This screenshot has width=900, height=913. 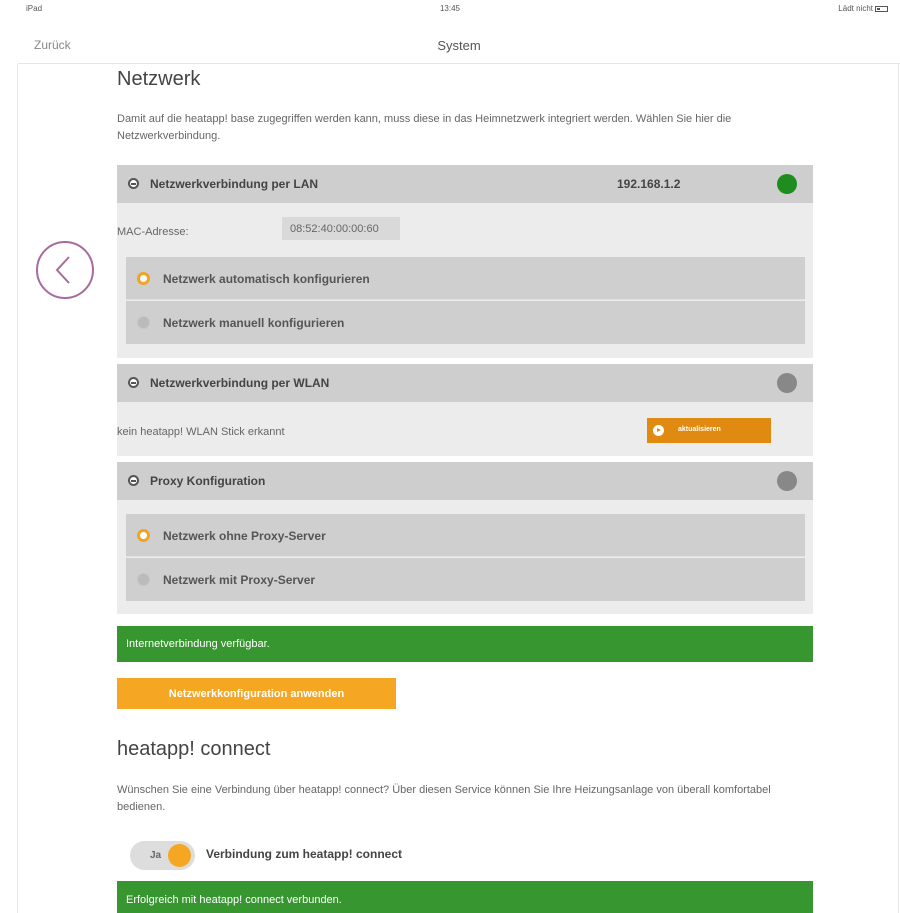 What do you see at coordinates (465, 535) in the screenshot?
I see `radio-no-proxy: Netzwerk ohne Proxy-Server` at bounding box center [465, 535].